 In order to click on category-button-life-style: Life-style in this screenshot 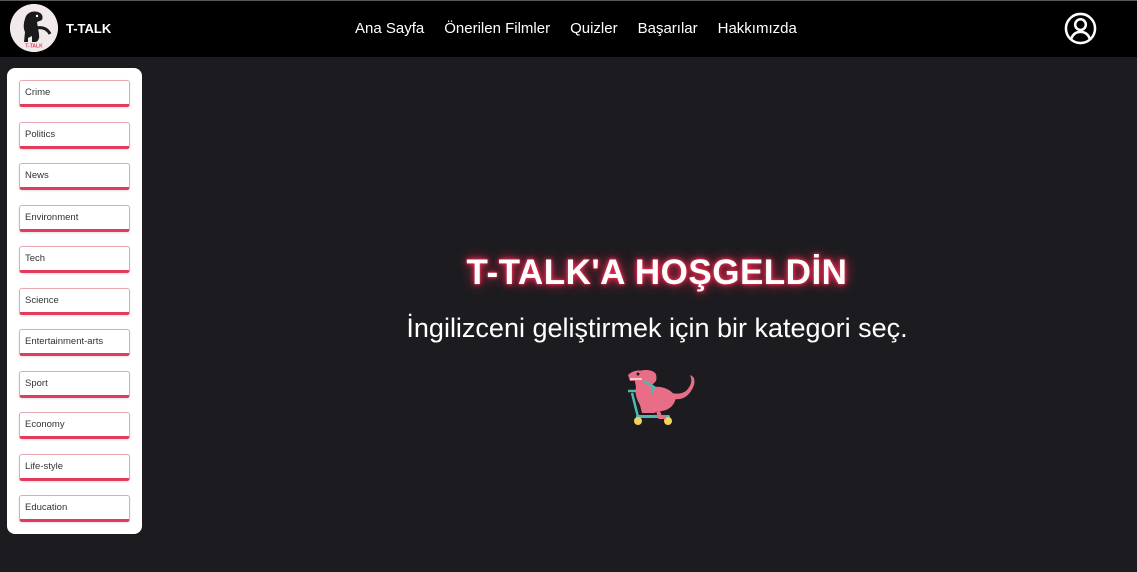, I will do `click(74, 467)`.